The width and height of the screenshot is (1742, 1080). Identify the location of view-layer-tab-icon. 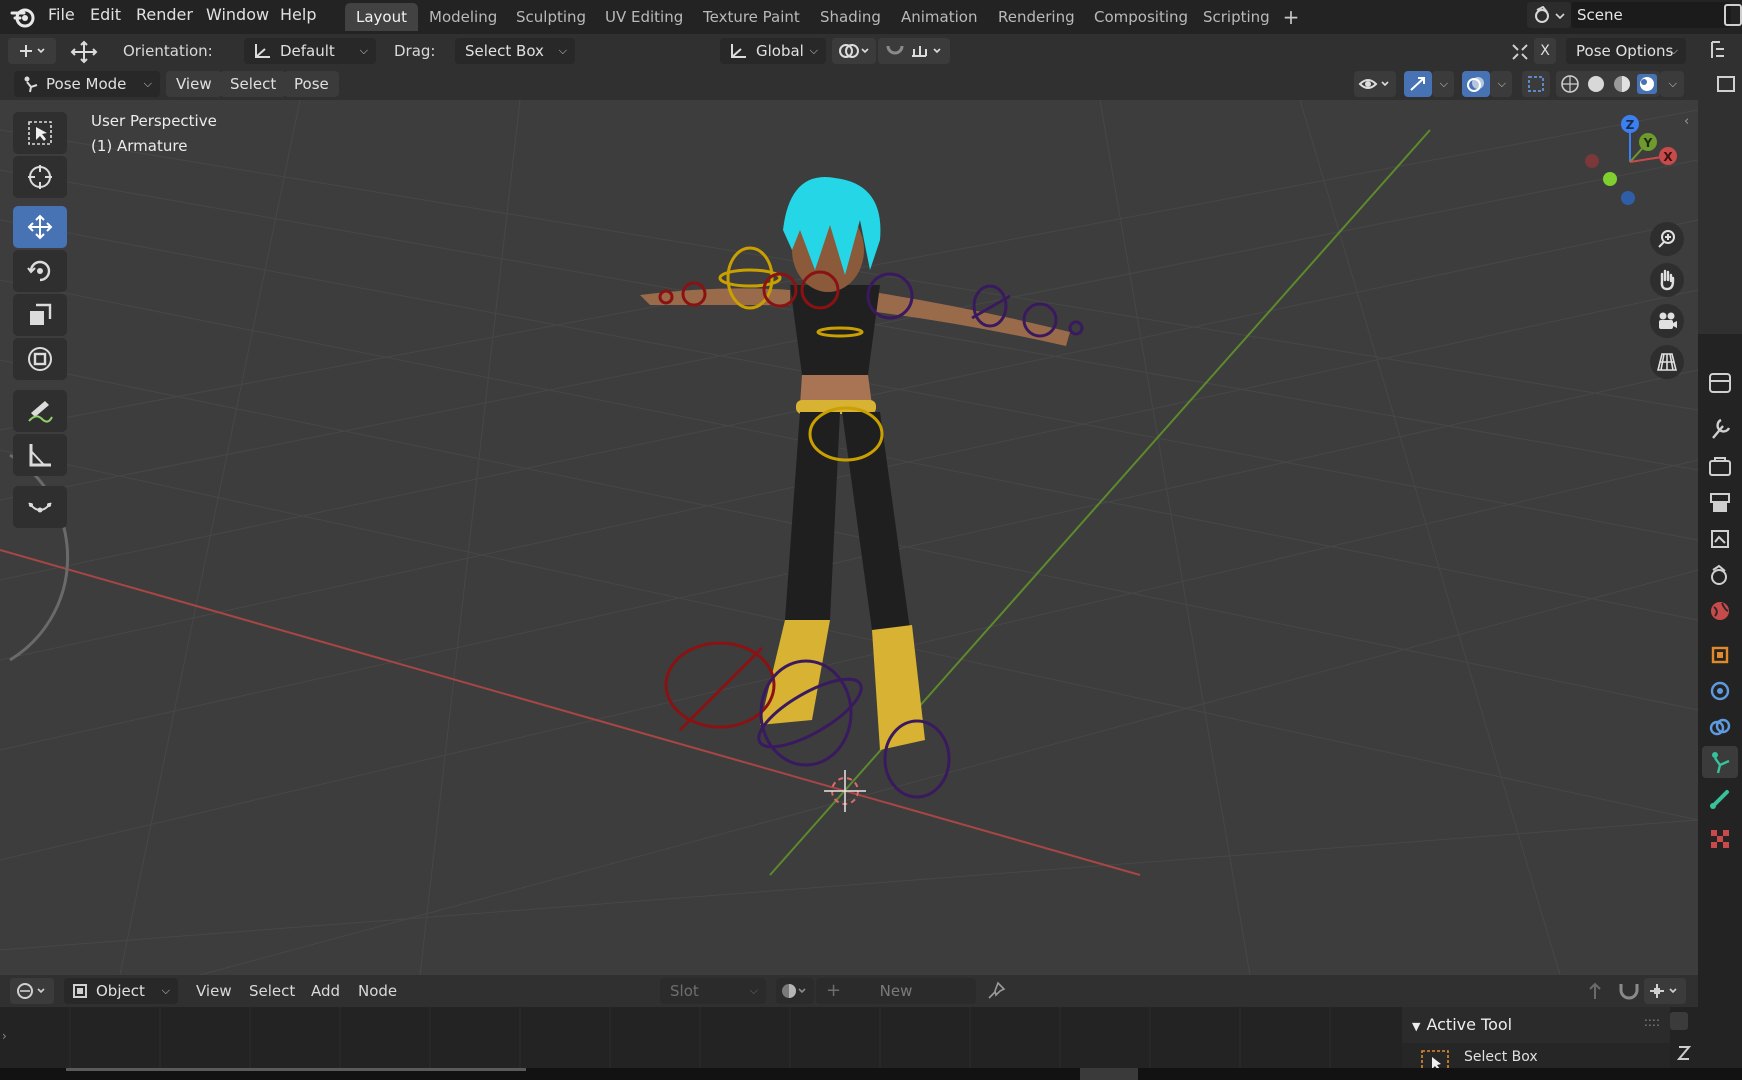
(1720, 539).